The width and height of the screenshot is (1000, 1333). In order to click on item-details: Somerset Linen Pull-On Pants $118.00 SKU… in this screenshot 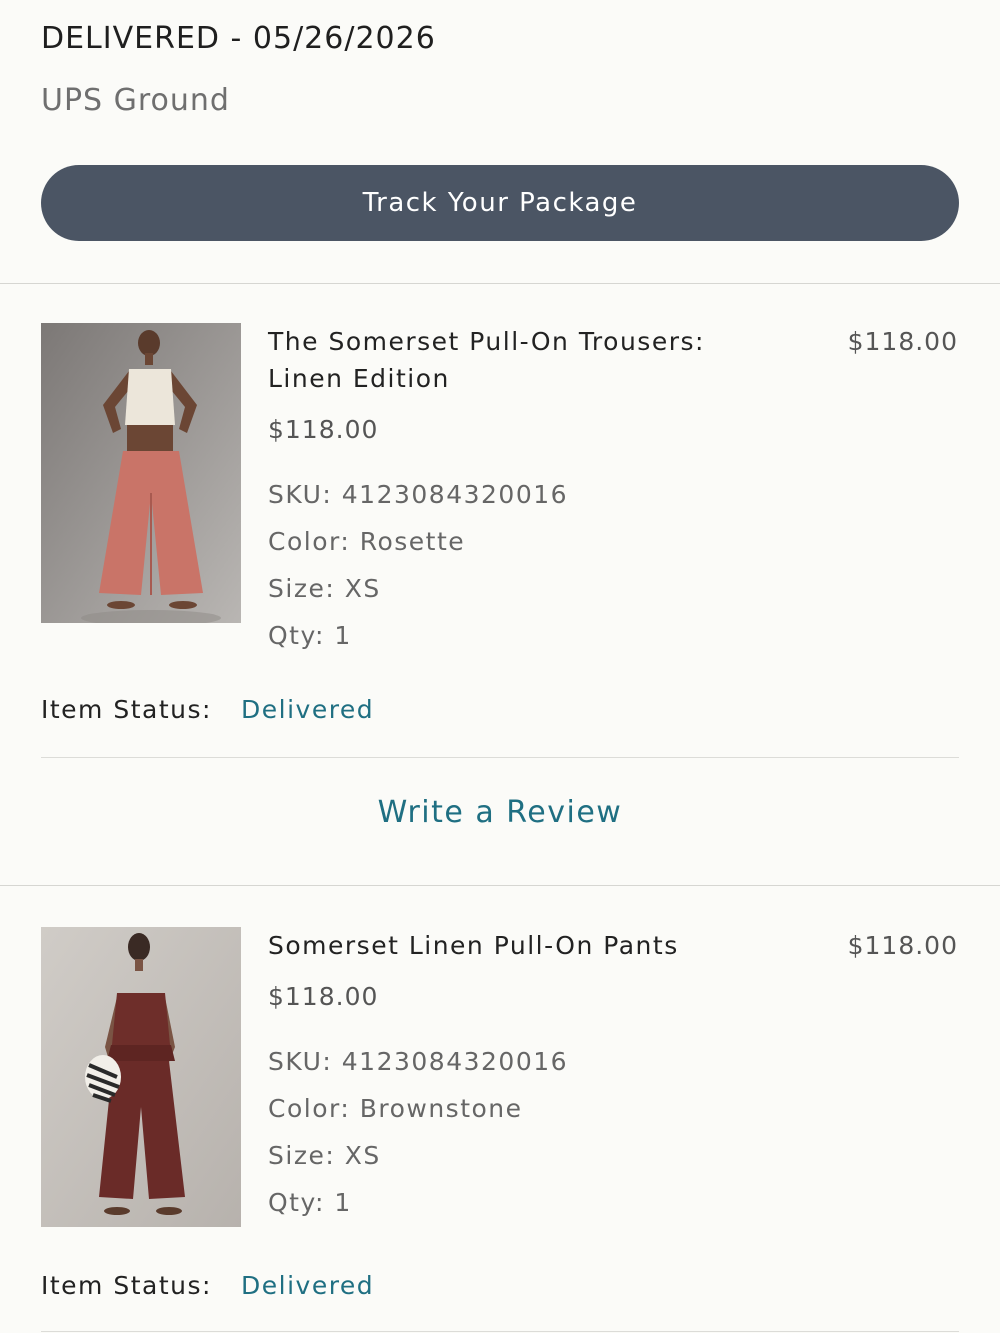, I will do `click(548, 1076)`.